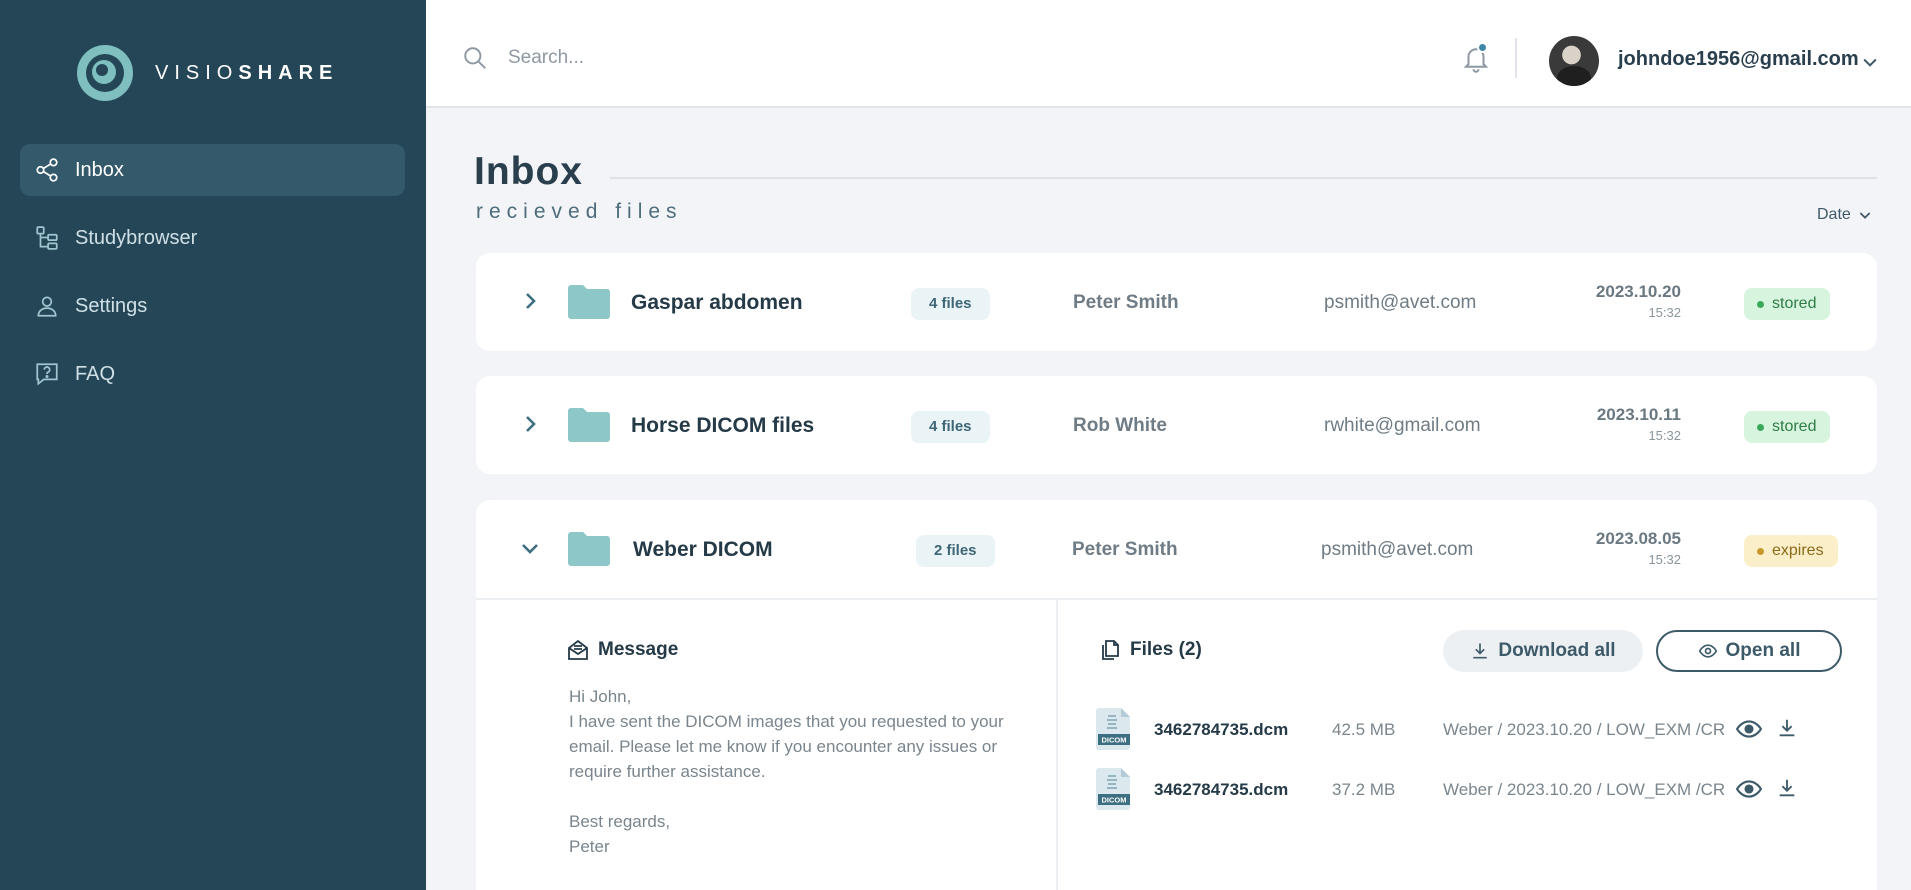  What do you see at coordinates (703, 550) in the screenshot?
I see `row-name: Weber DICOM` at bounding box center [703, 550].